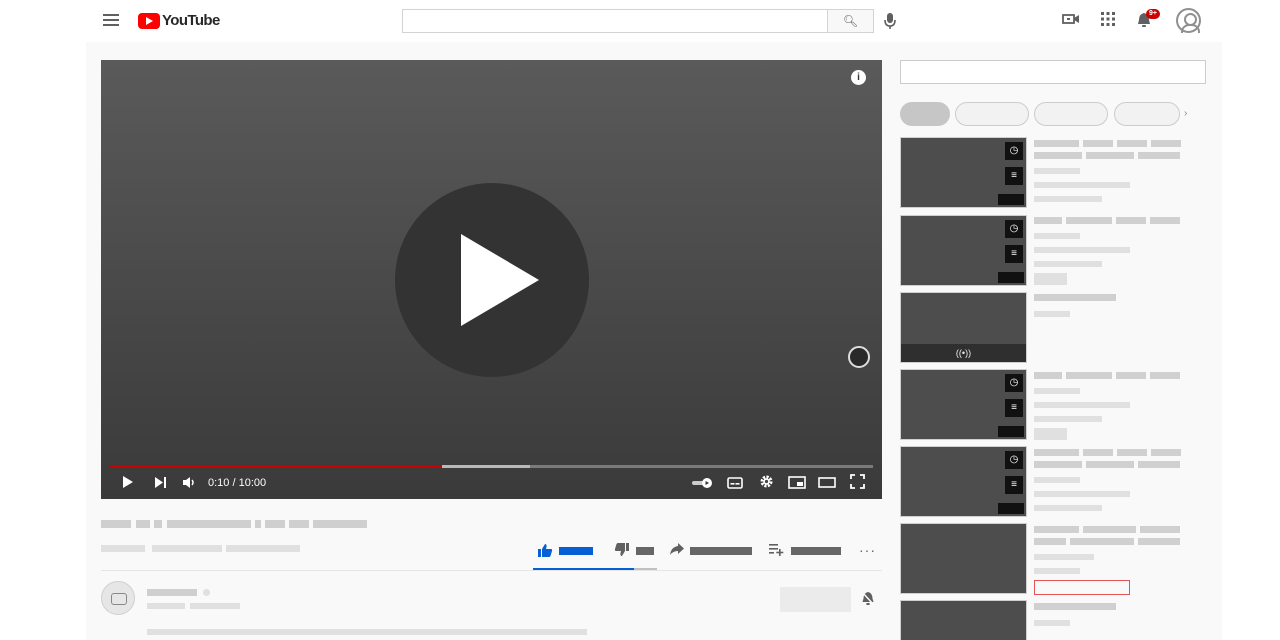  Describe the element at coordinates (859, 357) in the screenshot. I see `miniplayer-corner-icon` at that location.